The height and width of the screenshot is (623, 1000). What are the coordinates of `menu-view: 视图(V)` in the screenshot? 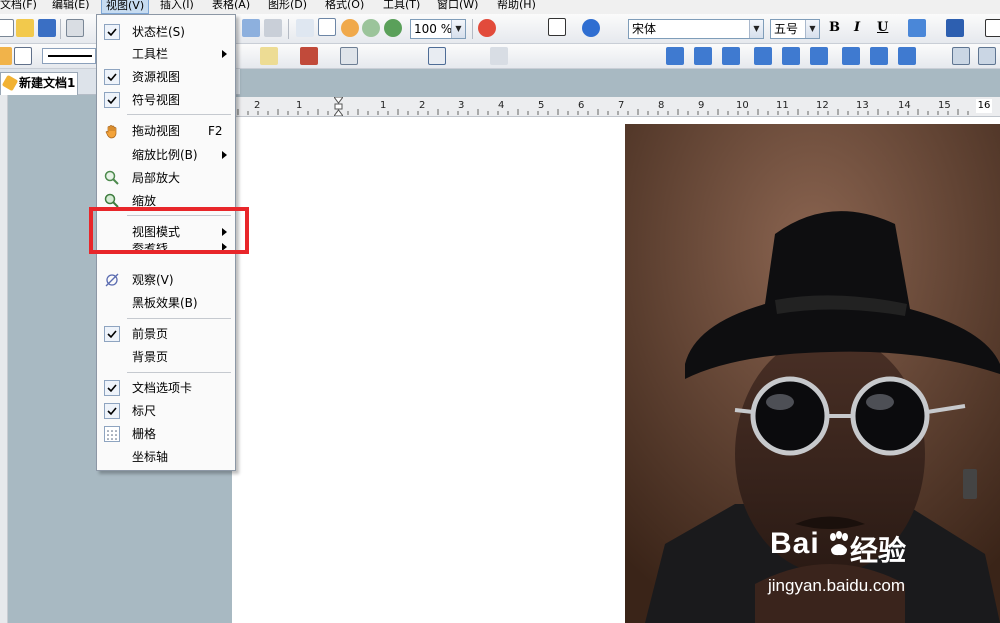 It's located at (125, 7).